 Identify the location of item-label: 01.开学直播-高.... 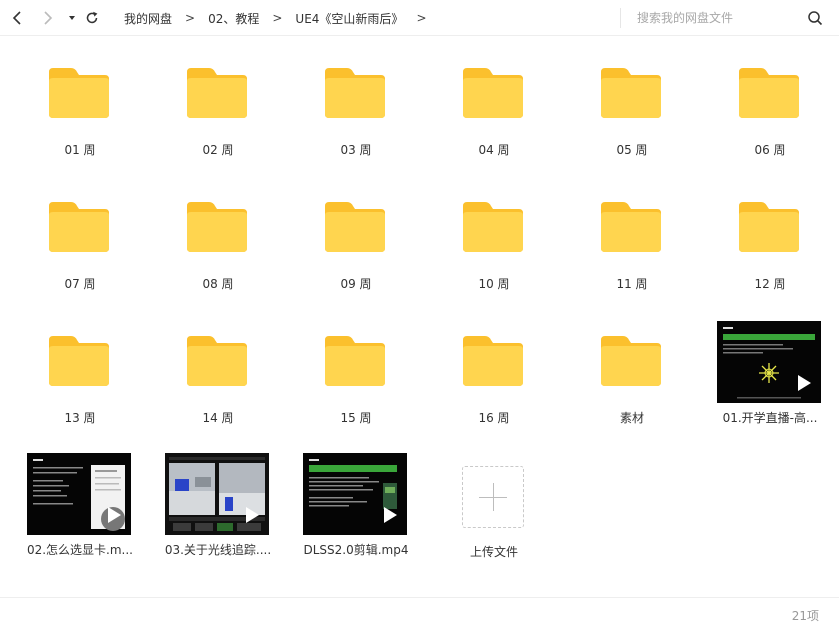
(770, 418).